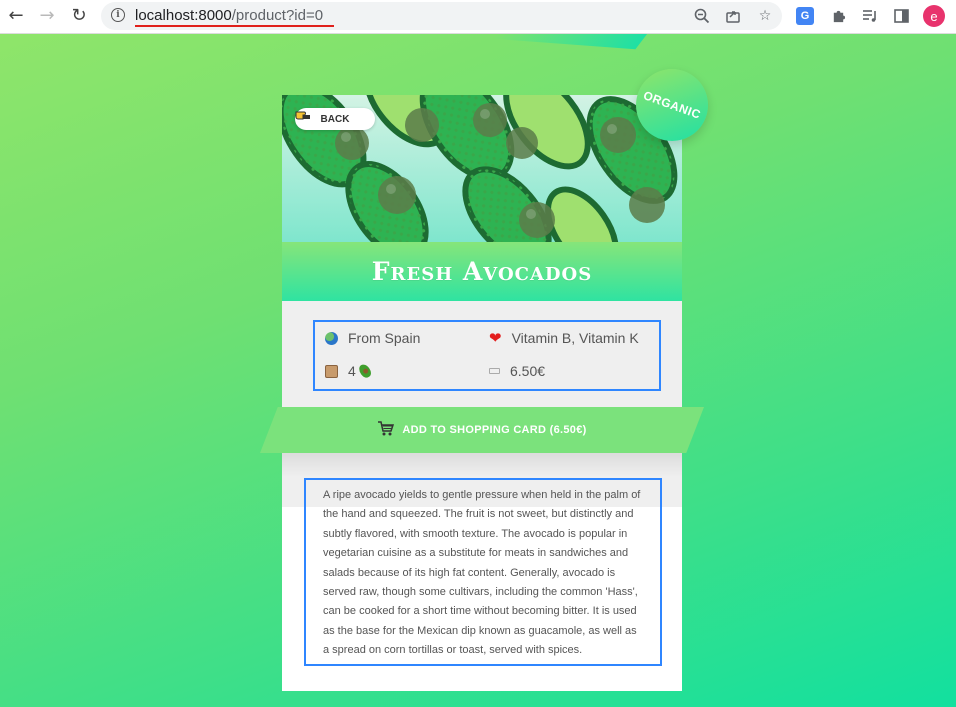 This screenshot has width=956, height=707. I want to click on nutrients-info: ❤ Vitamin B, Vitamin K, so click(564, 338).